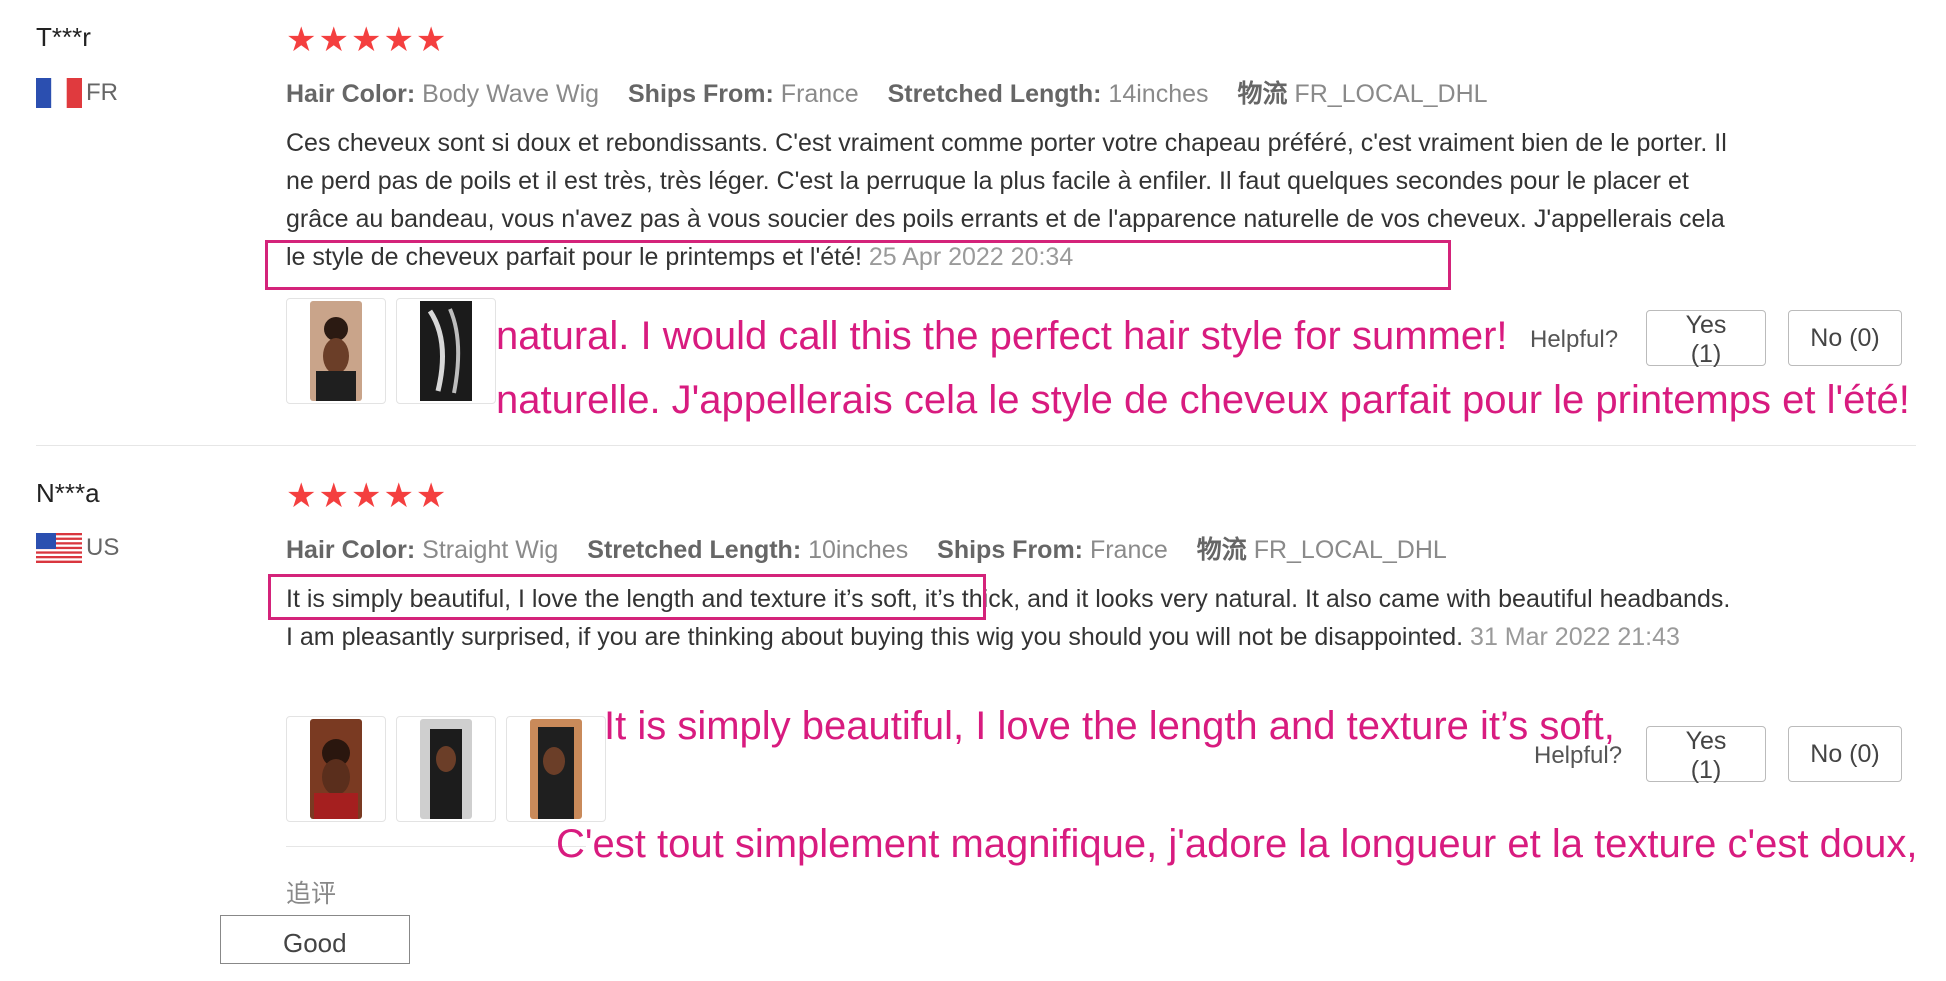 Image resolution: width=1946 pixels, height=981 pixels. What do you see at coordinates (422, 550) in the screenshot?
I see `attr-hair-color: Hair Color: Straight Wig` at bounding box center [422, 550].